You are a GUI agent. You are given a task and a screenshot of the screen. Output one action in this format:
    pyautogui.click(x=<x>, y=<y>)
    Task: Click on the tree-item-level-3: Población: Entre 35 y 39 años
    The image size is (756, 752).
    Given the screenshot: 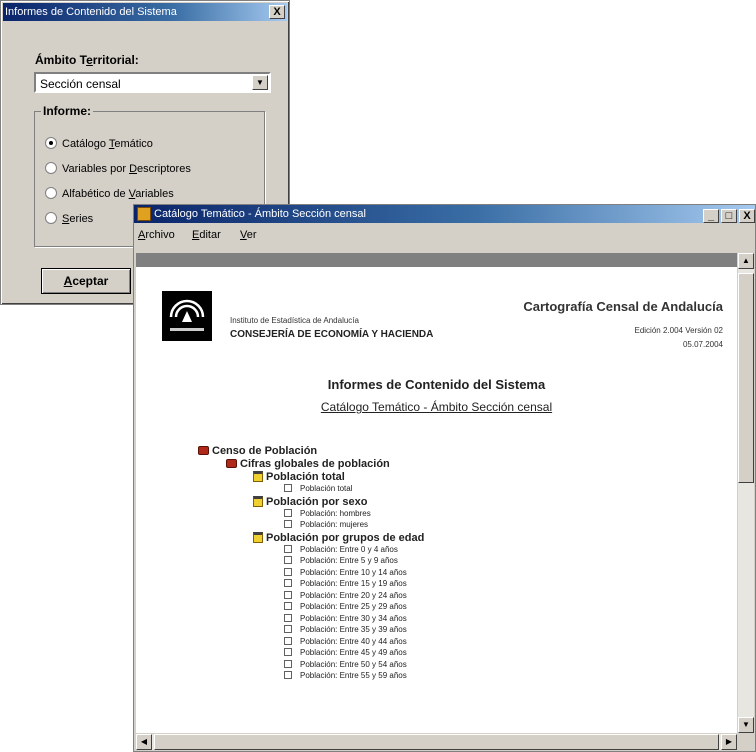 What is the action you would take?
    pyautogui.click(x=345, y=629)
    